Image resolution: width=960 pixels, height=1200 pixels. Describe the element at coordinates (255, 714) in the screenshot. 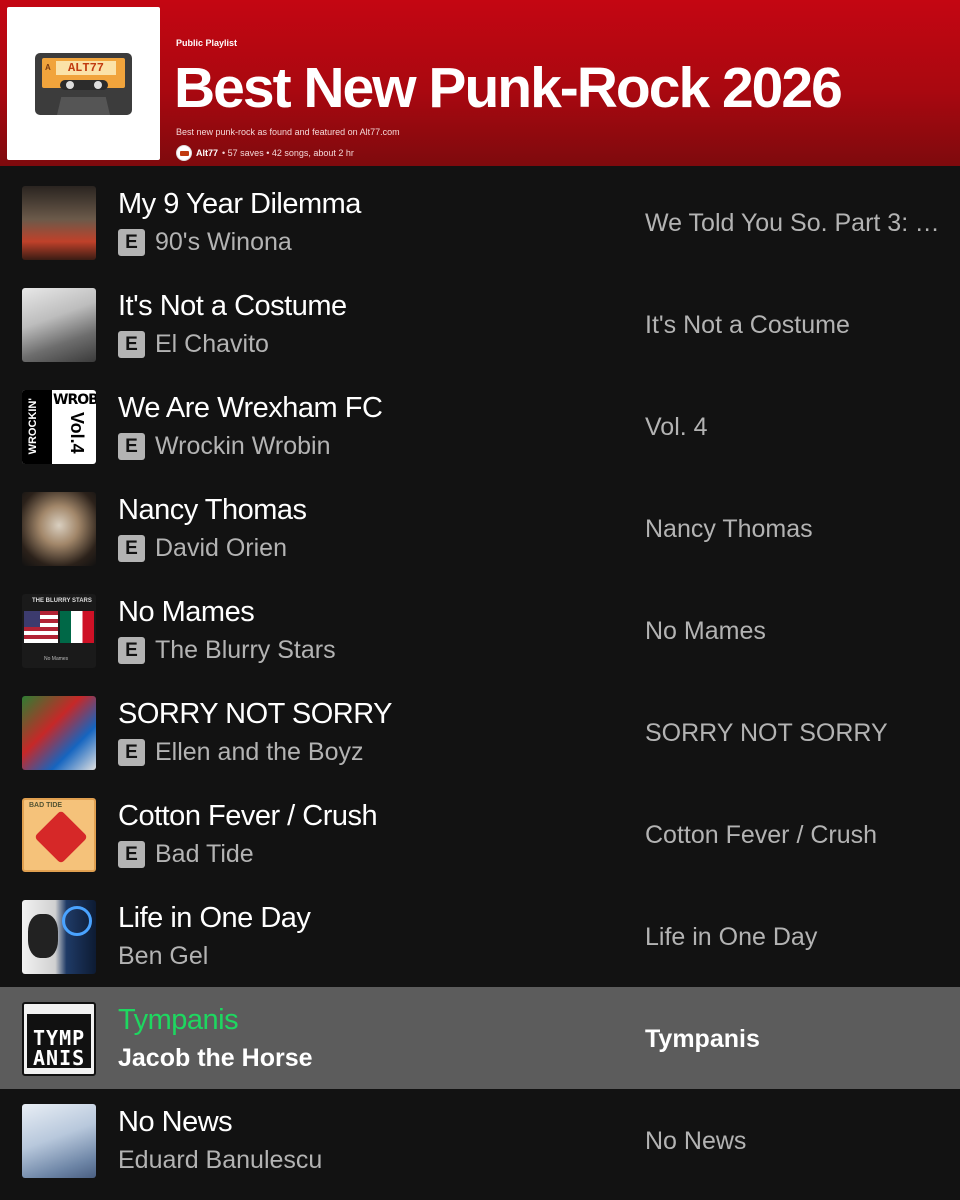

I see `track-title: SORRY NOT SORRY` at that location.